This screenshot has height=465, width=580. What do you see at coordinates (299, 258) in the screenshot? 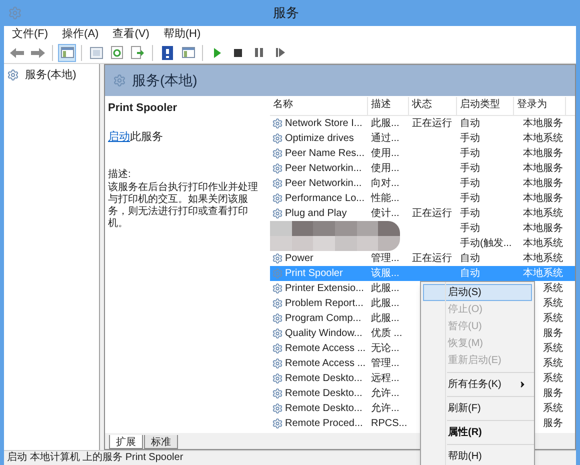
I see `table-cell: Power` at bounding box center [299, 258].